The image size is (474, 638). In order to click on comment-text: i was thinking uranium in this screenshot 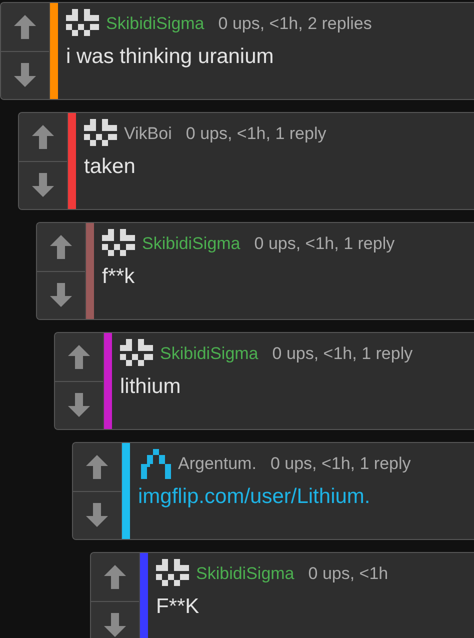, I will do `click(170, 57)`.